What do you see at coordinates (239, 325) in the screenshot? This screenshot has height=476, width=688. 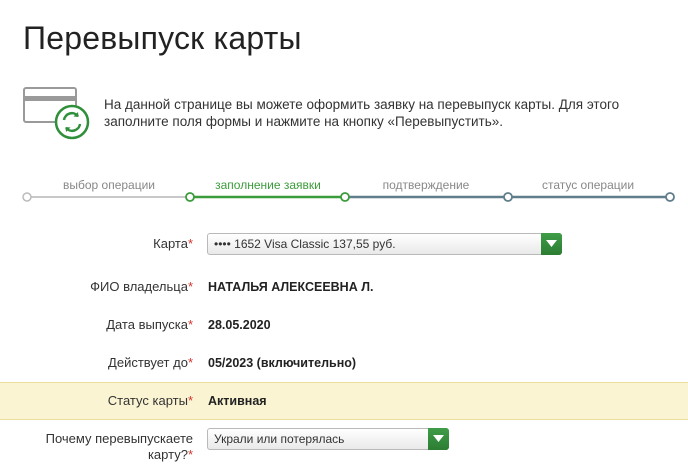 I see `issue-date-value: 28.05.2020` at bounding box center [239, 325].